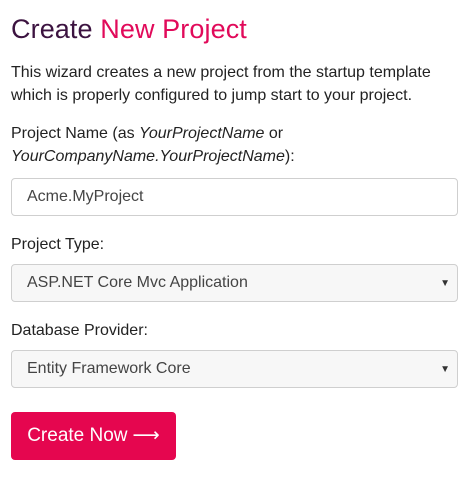 The image size is (472, 478). Describe the element at coordinates (52, 29) in the screenshot. I see `page-title-create: Create` at that location.